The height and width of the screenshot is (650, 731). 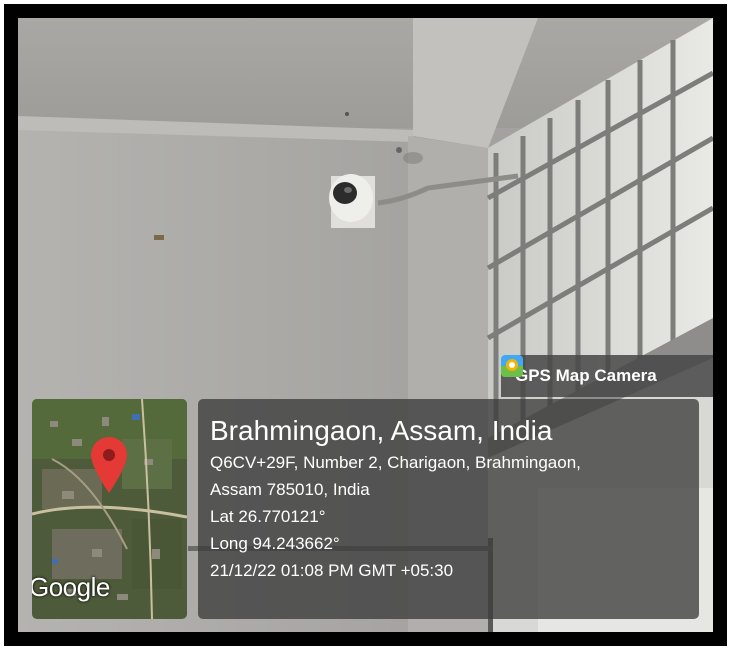 I want to click on app-watermark: GPS Map Camera, so click(x=607, y=376).